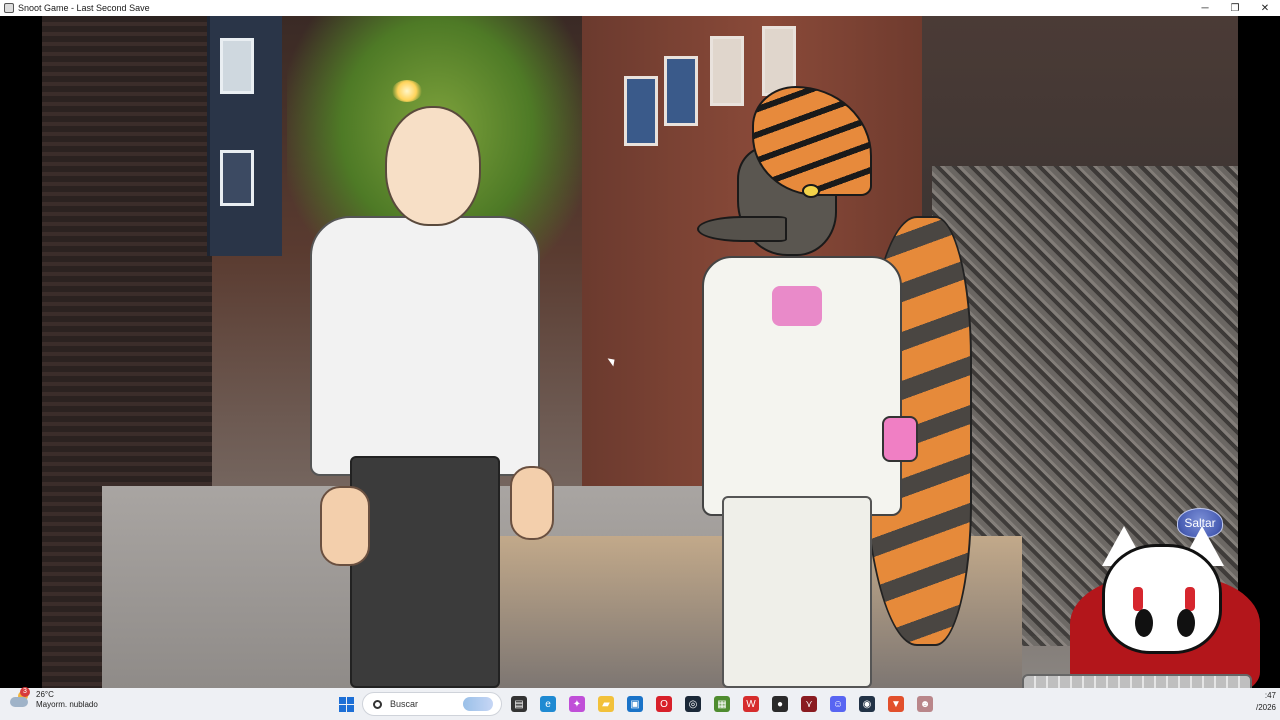  What do you see at coordinates (797, 306) in the screenshot?
I see `snoot-pink-scarf` at bounding box center [797, 306].